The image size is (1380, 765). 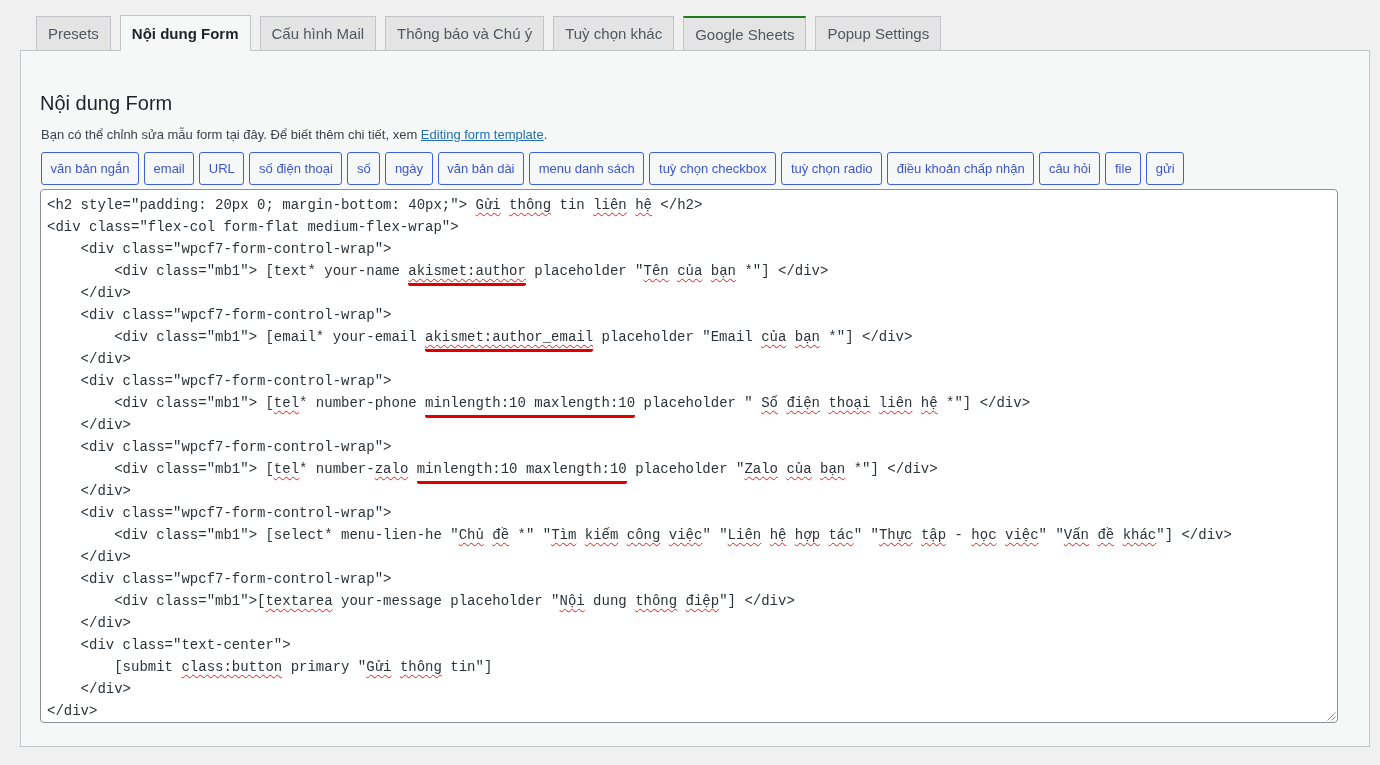 What do you see at coordinates (185, 645) in the screenshot?
I see `code-line: <div class="text-center">` at bounding box center [185, 645].